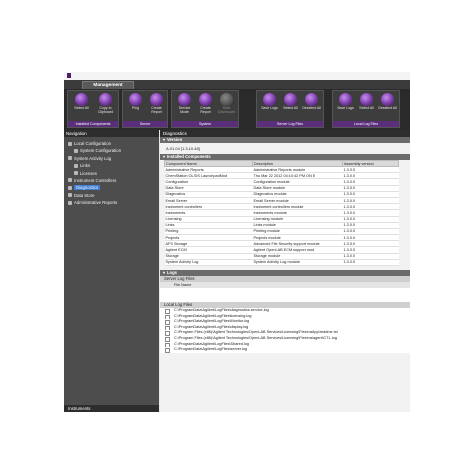 This screenshot has width=474, height=474. I want to click on button-label: Start Dashboard, so click(226, 110).